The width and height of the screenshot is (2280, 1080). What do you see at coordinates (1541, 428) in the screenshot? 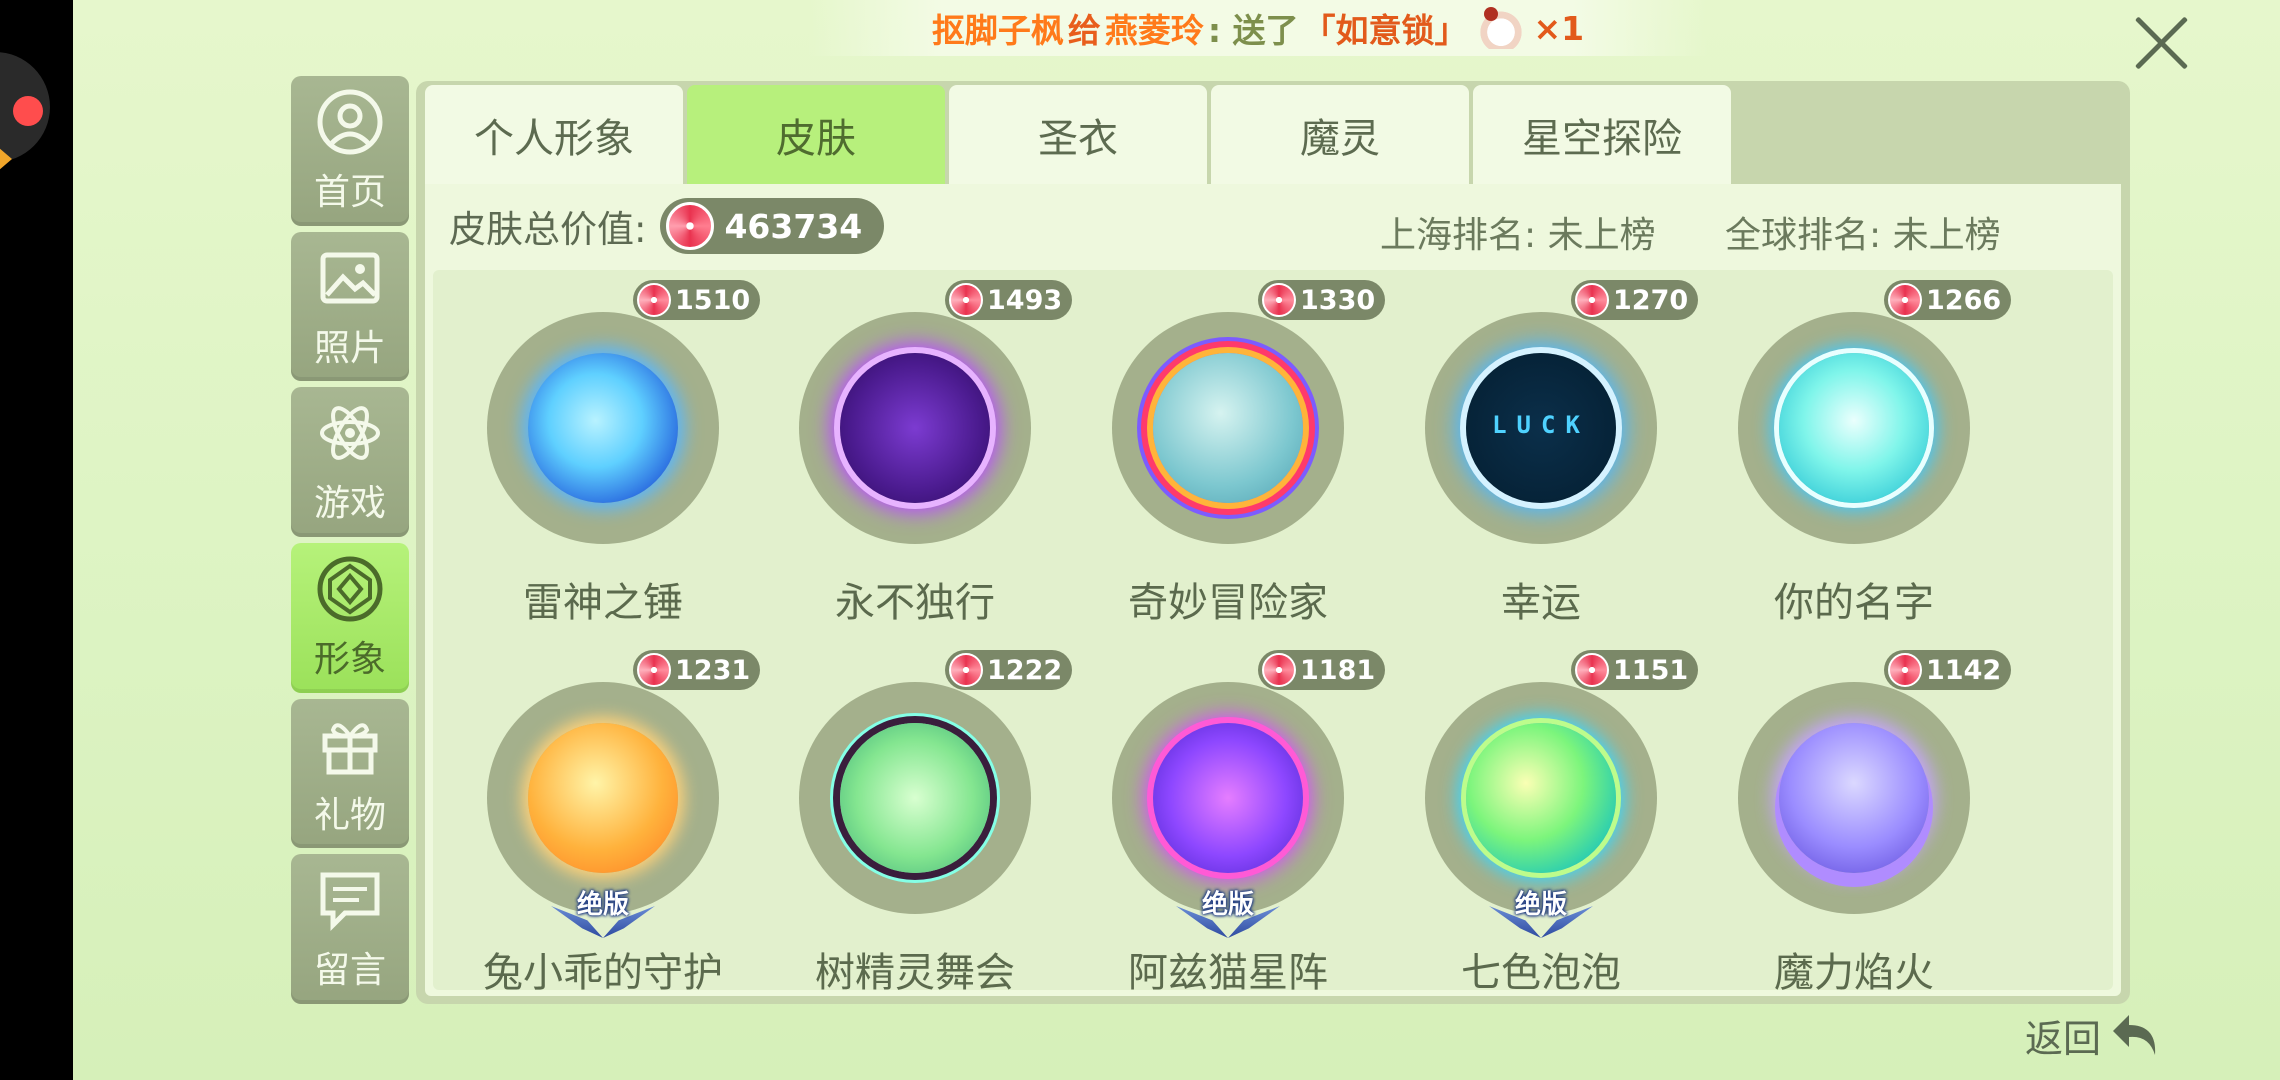
I see `skin-ring: LUCK` at bounding box center [1541, 428].